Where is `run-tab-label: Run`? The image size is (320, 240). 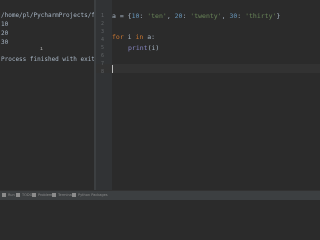
run-tab-label: Run is located at coordinates (11, 195).